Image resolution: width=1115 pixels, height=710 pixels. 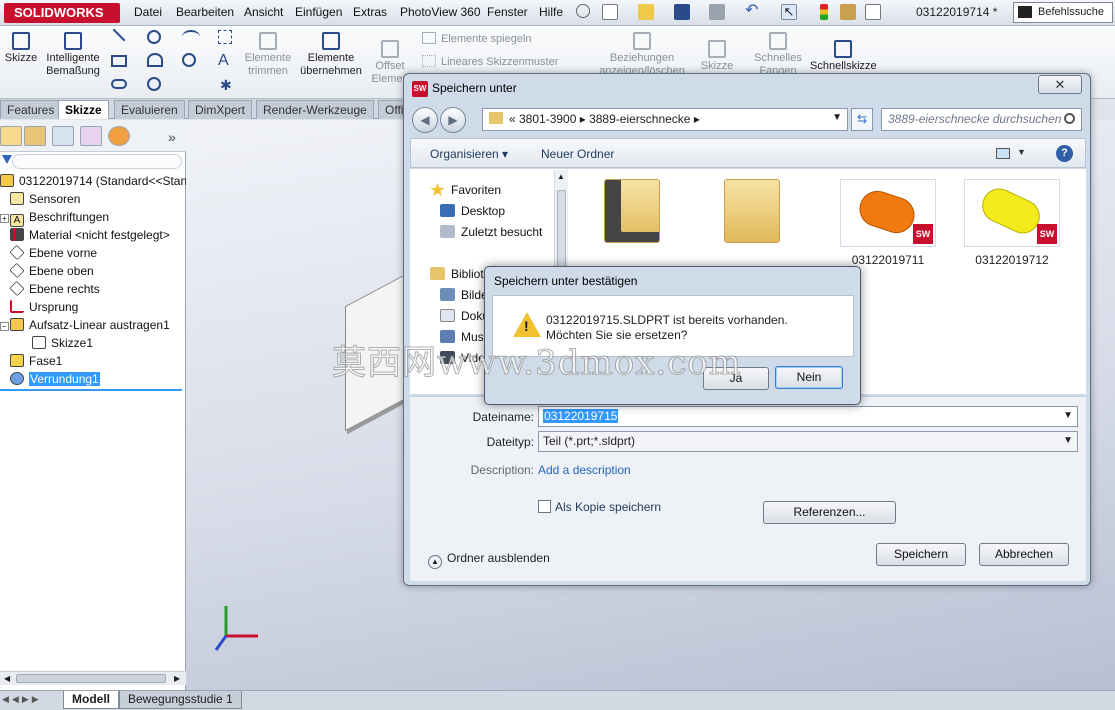 What do you see at coordinates (53, 252) in the screenshot?
I see `tree-item-ebene-vorne: Ebene vorne` at bounding box center [53, 252].